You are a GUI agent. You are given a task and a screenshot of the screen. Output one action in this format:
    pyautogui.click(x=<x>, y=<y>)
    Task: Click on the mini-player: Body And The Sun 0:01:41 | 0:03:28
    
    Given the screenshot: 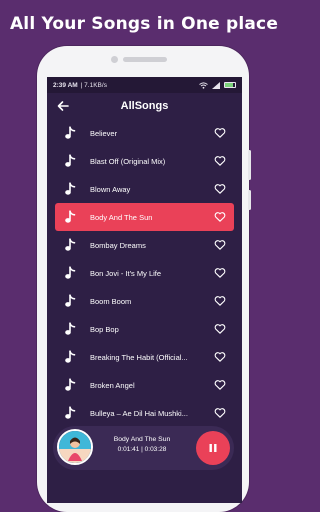 What is the action you would take?
    pyautogui.click(x=143, y=448)
    